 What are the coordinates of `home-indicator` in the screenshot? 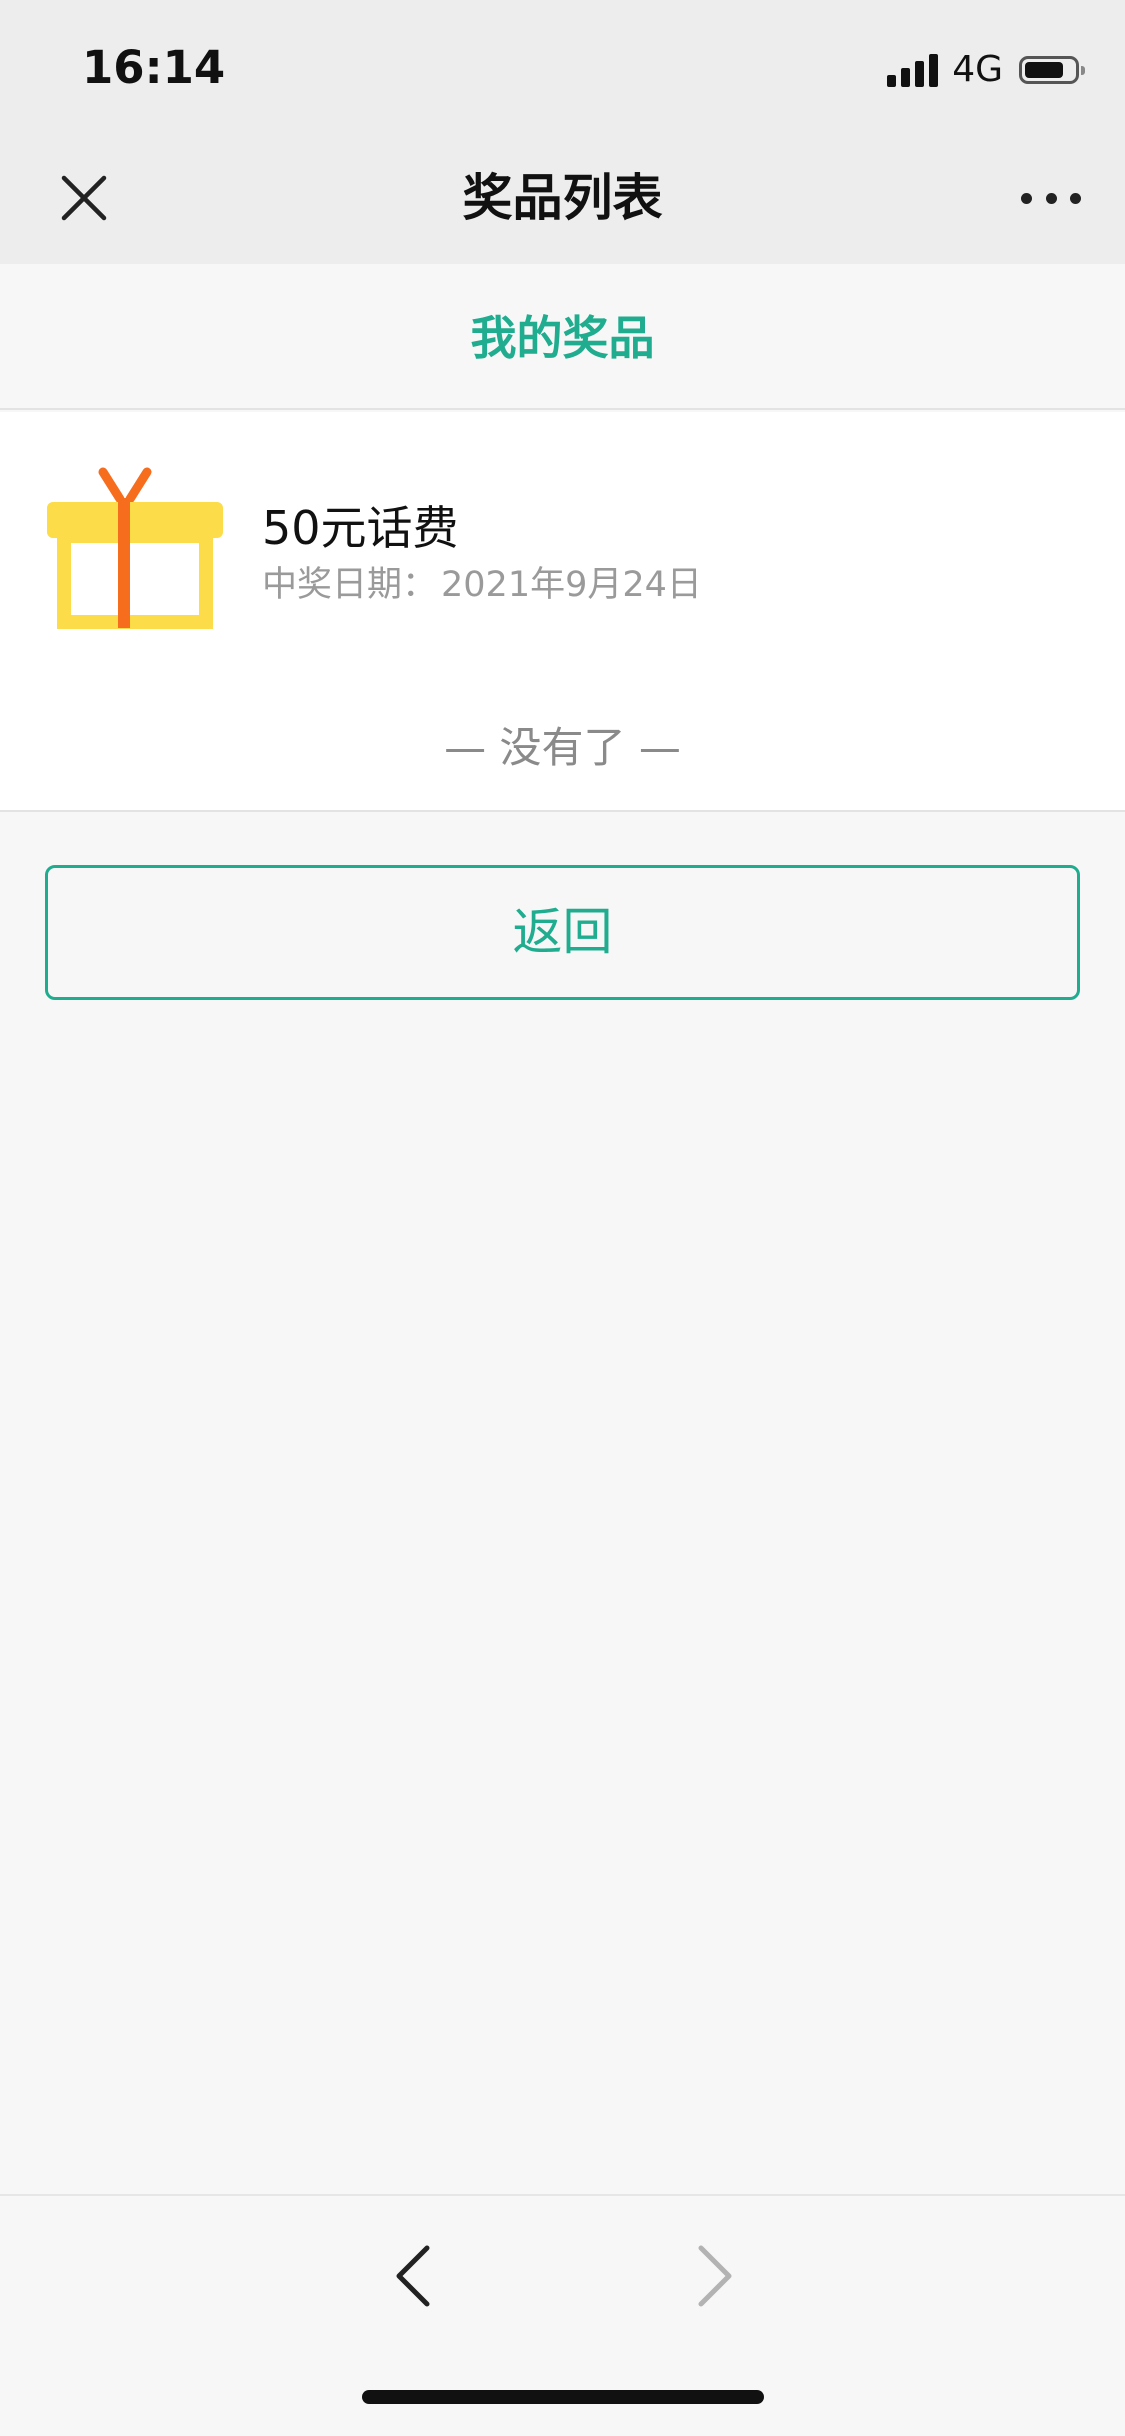 It's located at (563, 2397).